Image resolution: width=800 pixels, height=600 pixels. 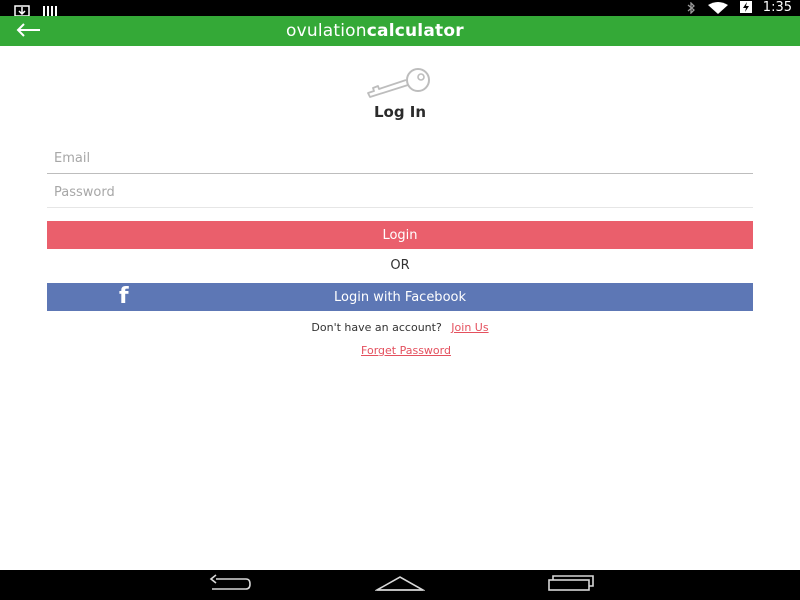 I want to click on app-logo: ovulation calculator, so click(x=375, y=31).